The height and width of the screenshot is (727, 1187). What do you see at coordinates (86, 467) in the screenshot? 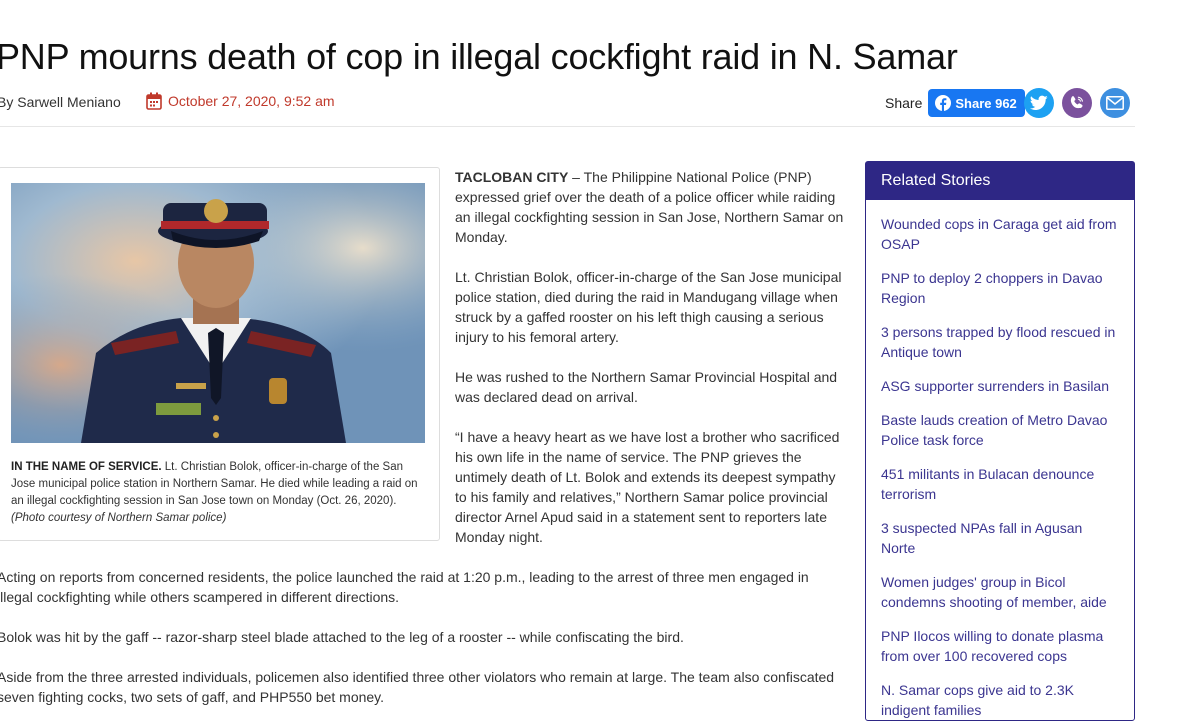
I see `caption-title: IN THE NAME OF SERVICE.` at bounding box center [86, 467].